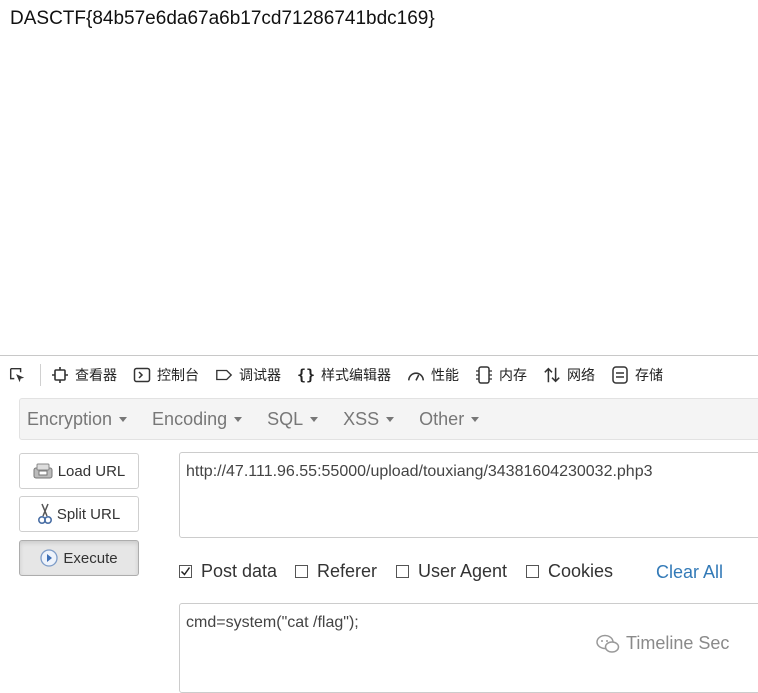  I want to click on tab-style-editor-label: 样式编辑器, so click(356, 375).